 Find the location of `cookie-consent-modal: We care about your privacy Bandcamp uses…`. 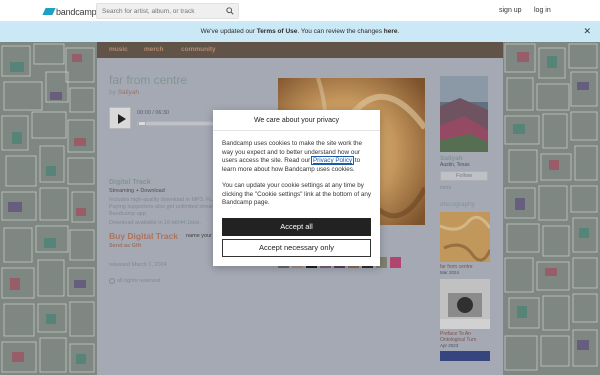

cookie-consent-modal: We care about your privacy Bandcamp uses… is located at coordinates (296, 188).